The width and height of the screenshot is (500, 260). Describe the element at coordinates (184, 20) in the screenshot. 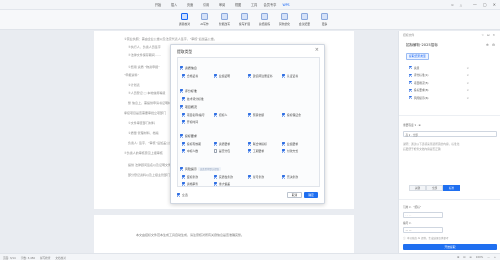

I see `ribbon-tool-button: 通篇校对` at that location.